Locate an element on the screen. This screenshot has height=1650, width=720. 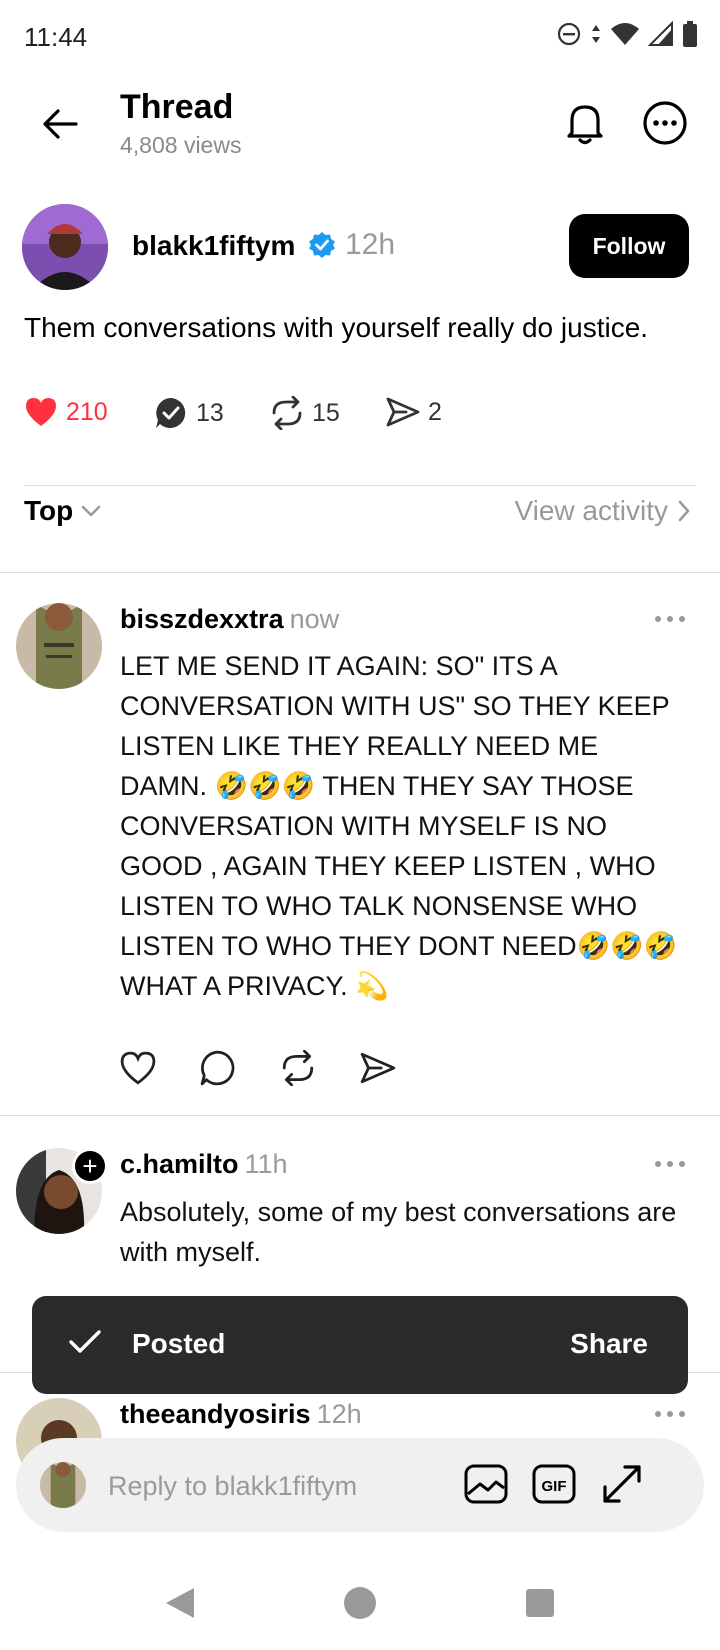
view-count: 4,808 views is located at coordinates (181, 145).